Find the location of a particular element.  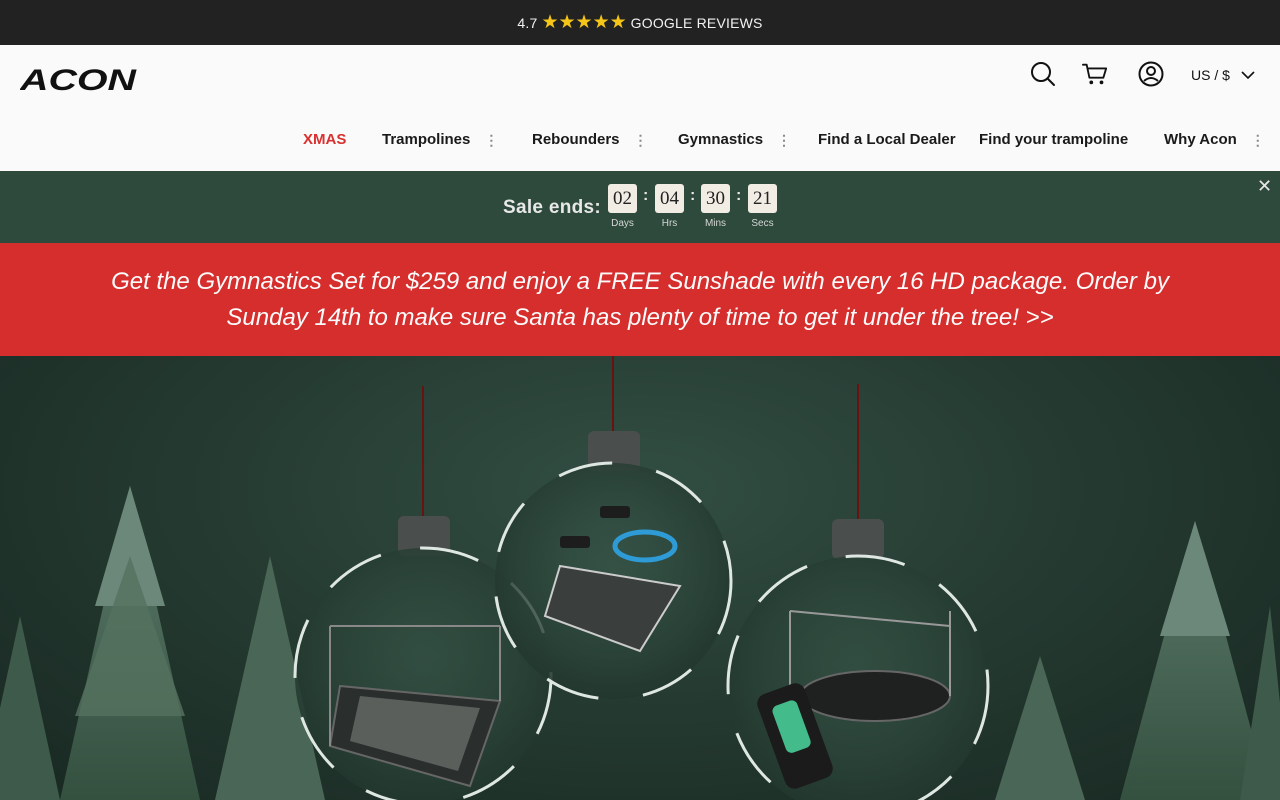

nav-item-label: Find a Local Dealer is located at coordinates (887, 139).